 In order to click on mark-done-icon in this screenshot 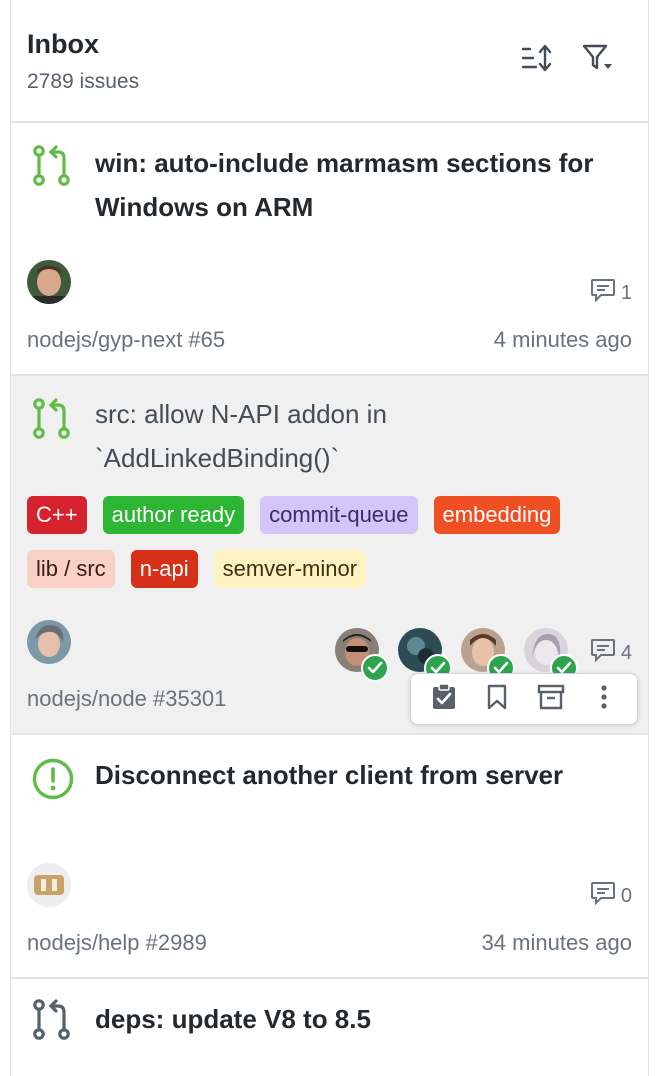, I will do `click(444, 699)`.